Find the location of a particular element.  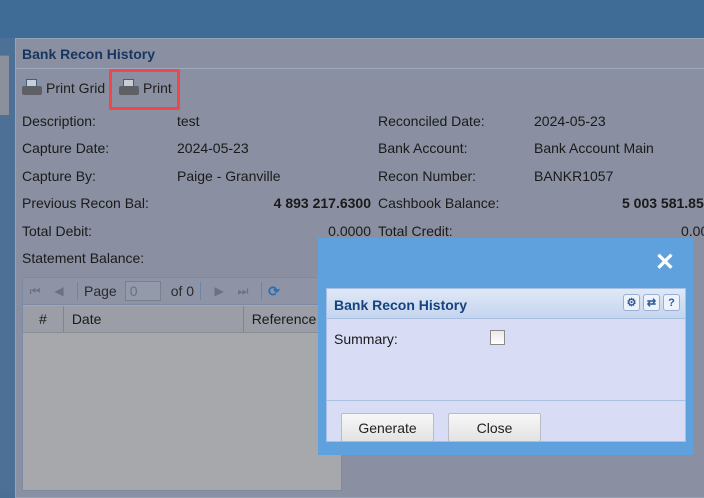

grid-pager: ⏮ ◀ Page of 0 ▶ ⏭ ⟳ is located at coordinates (182, 291).